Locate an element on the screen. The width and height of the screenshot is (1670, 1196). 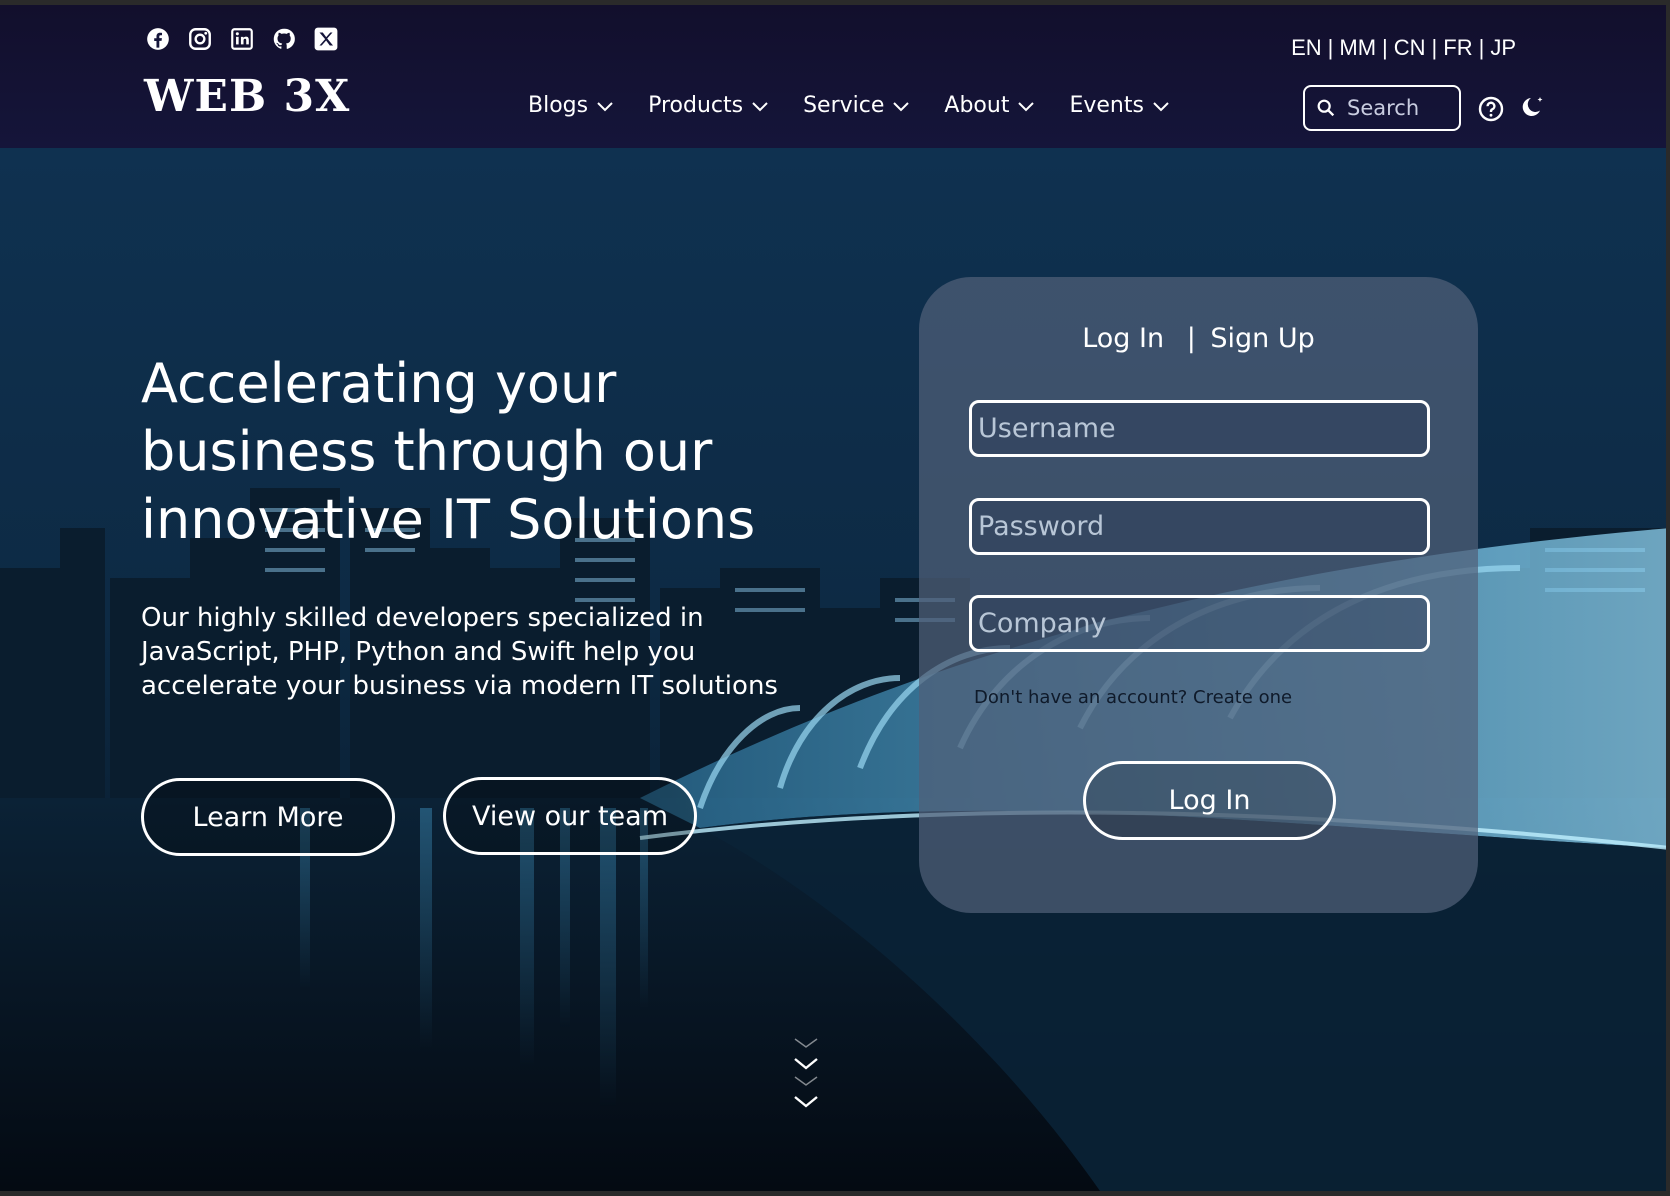
password-input is located at coordinates (1202, 526).